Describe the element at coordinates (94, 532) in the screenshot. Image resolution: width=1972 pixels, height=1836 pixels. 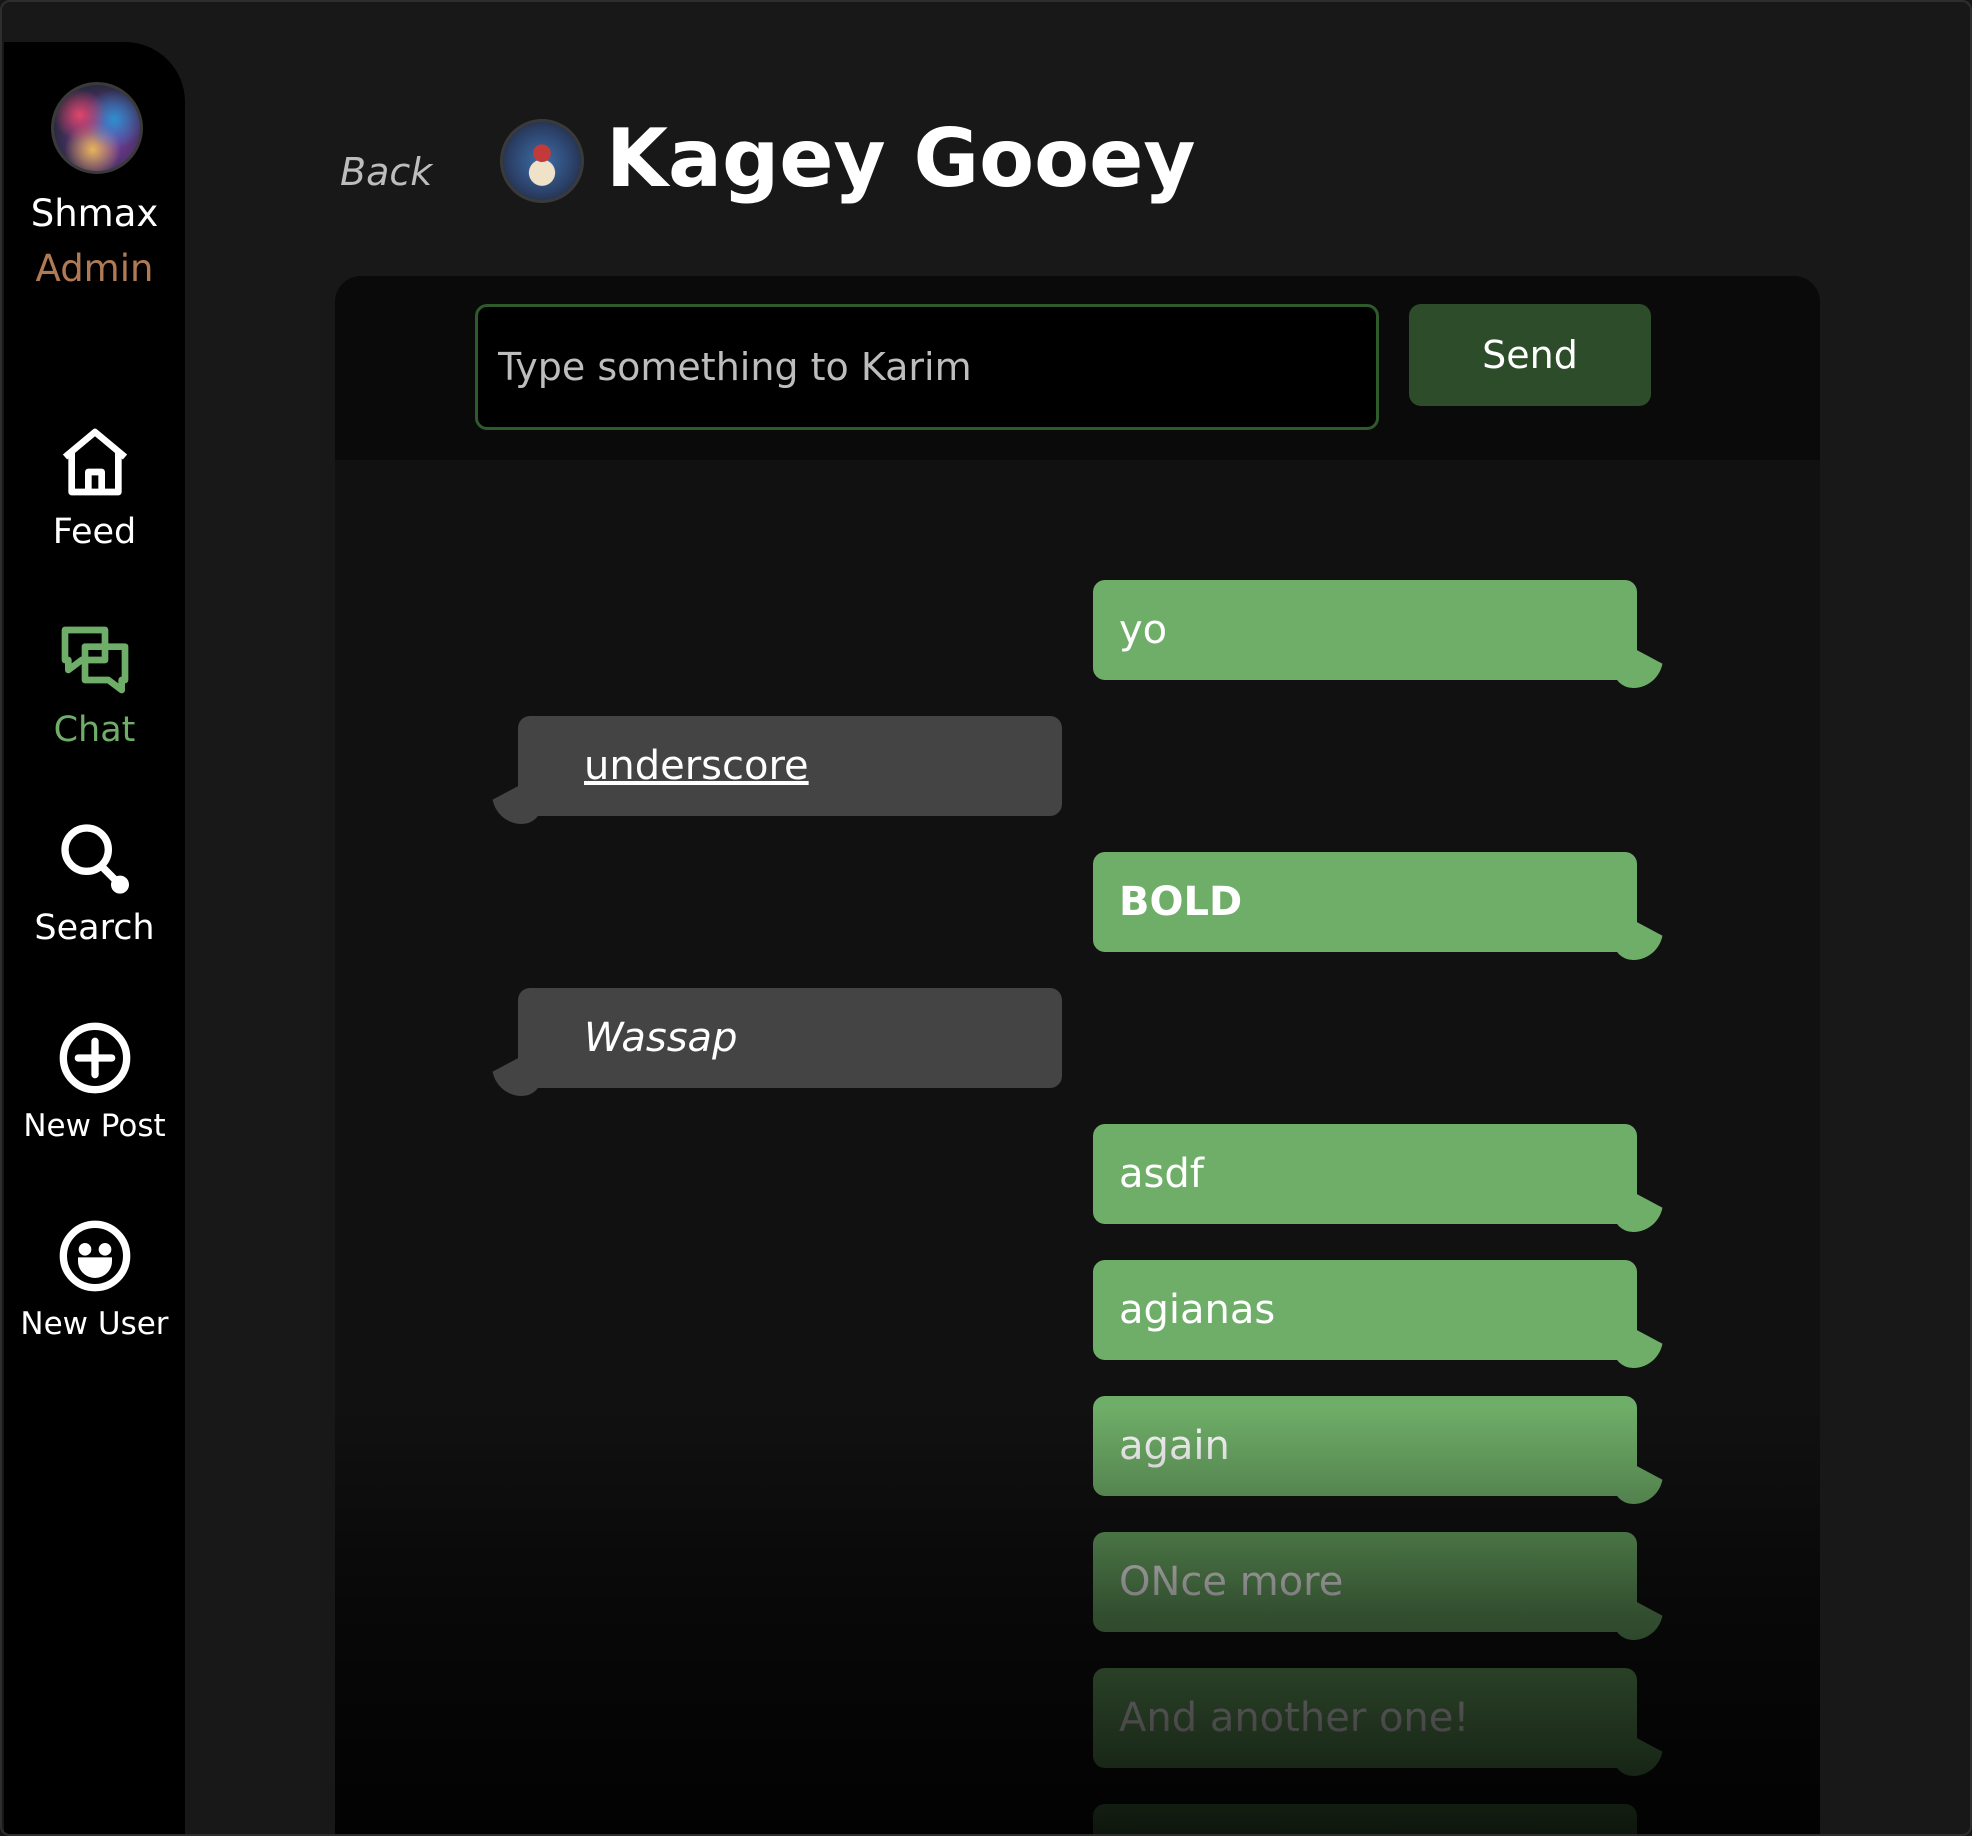
I see `sidebar-item-label: Feed` at that location.